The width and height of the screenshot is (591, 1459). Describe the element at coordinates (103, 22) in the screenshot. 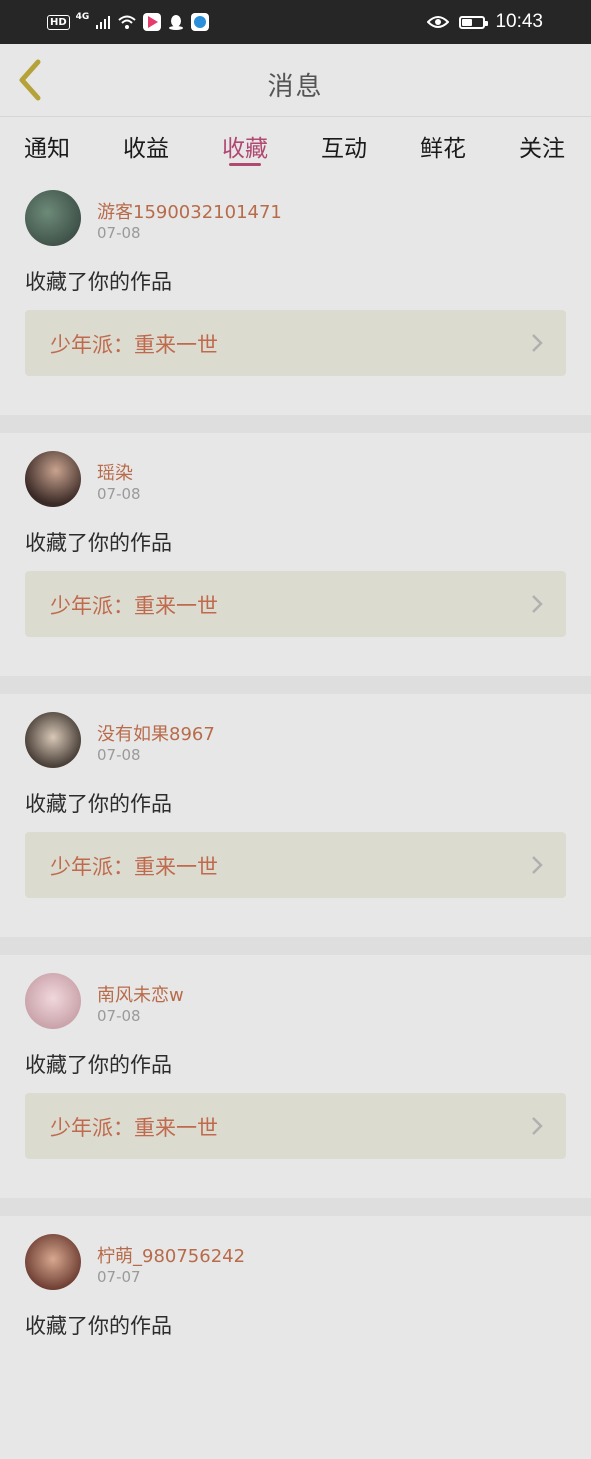

I see `signal-icon` at that location.